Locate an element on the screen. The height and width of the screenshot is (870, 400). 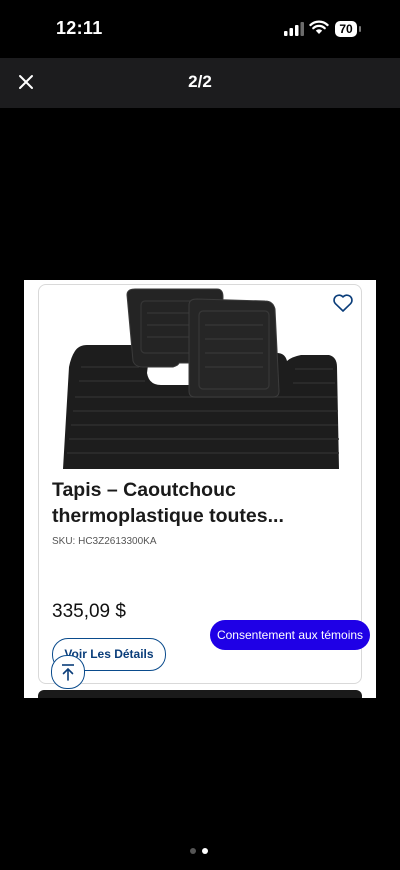
next-product-card-partial is located at coordinates (200, 694).